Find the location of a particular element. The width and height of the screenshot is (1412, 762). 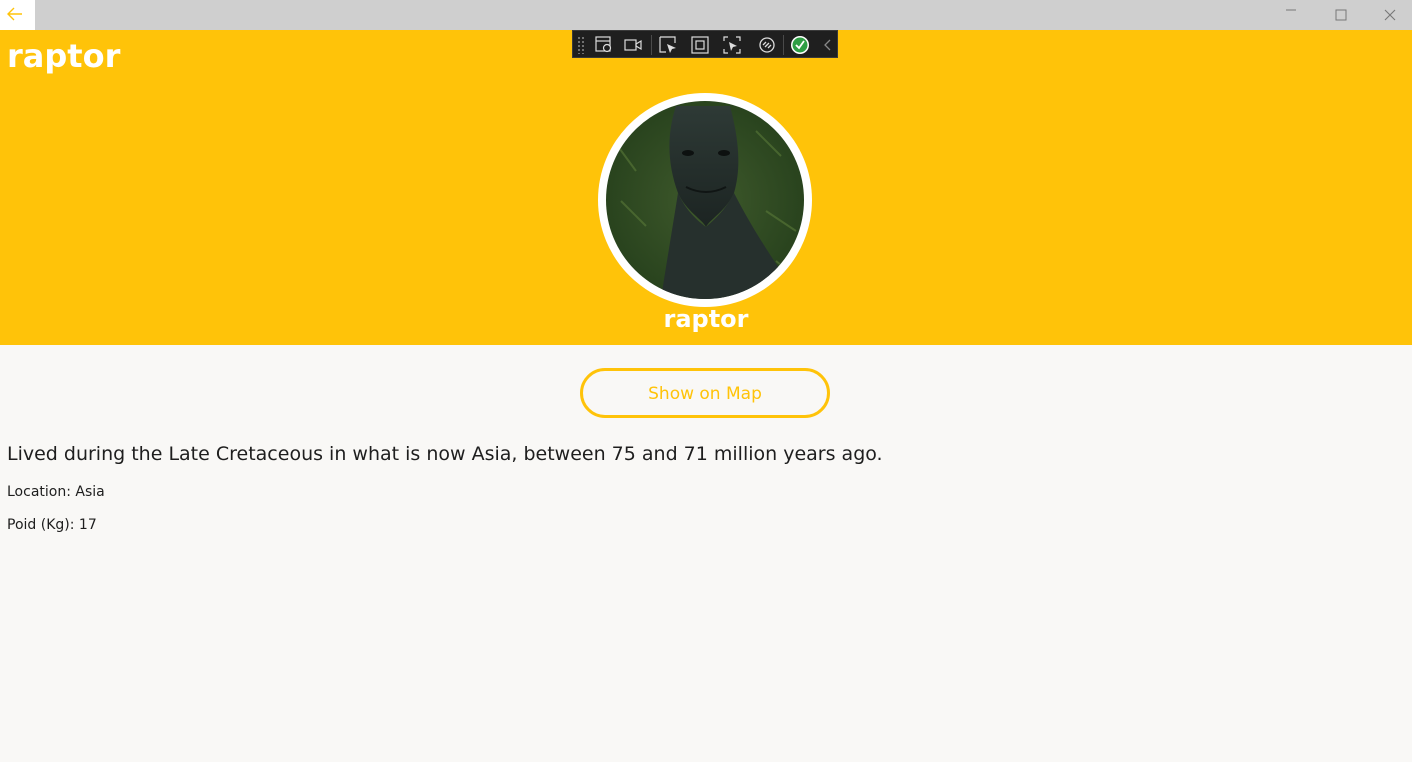

hot-reload-button is located at coordinates (767, 45).